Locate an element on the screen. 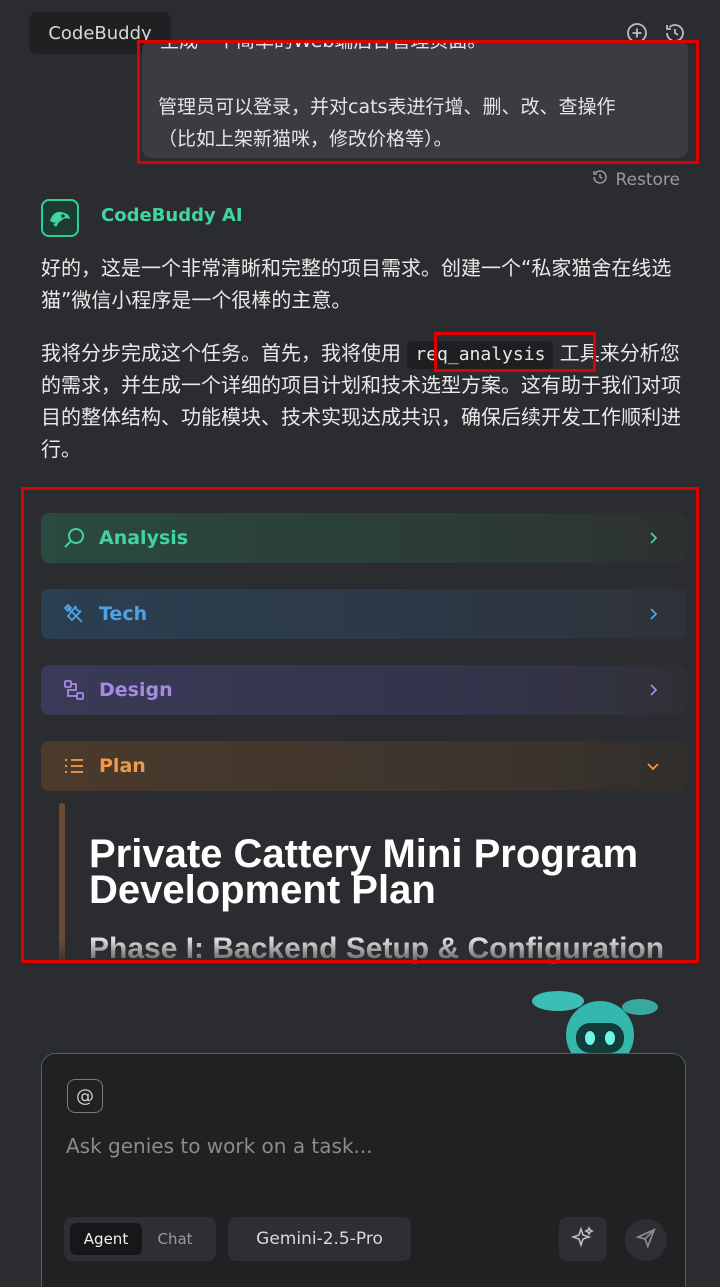  plan-content-bar is located at coordinates (62, 883).